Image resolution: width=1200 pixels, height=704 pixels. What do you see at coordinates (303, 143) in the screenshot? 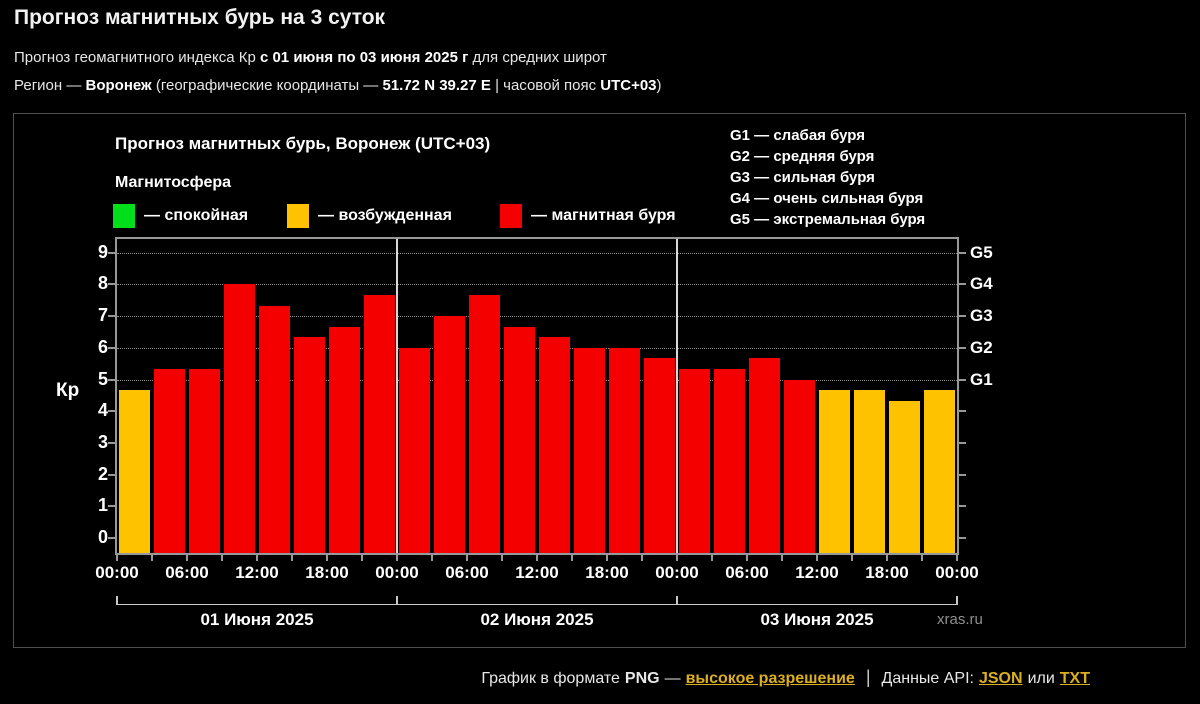
I see `chart-title: Прогноз магнитных бурь, Воронеж (UTC+03)` at bounding box center [303, 143].